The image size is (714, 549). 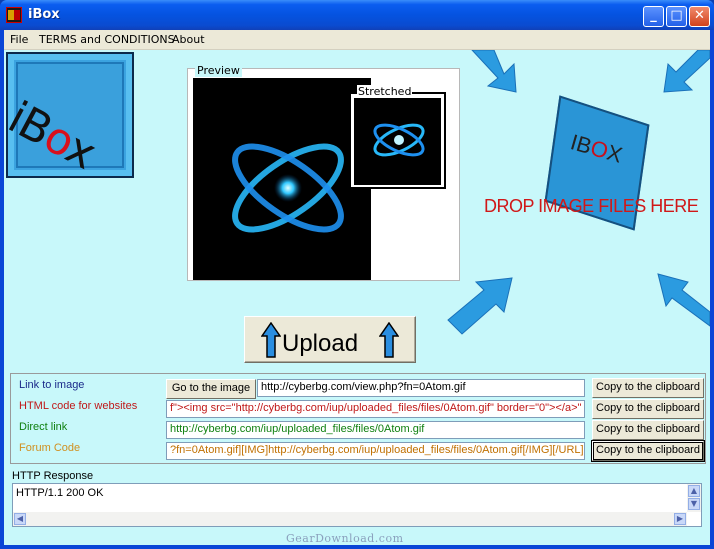 I want to click on minimize-icon: _, so click(x=653, y=15).